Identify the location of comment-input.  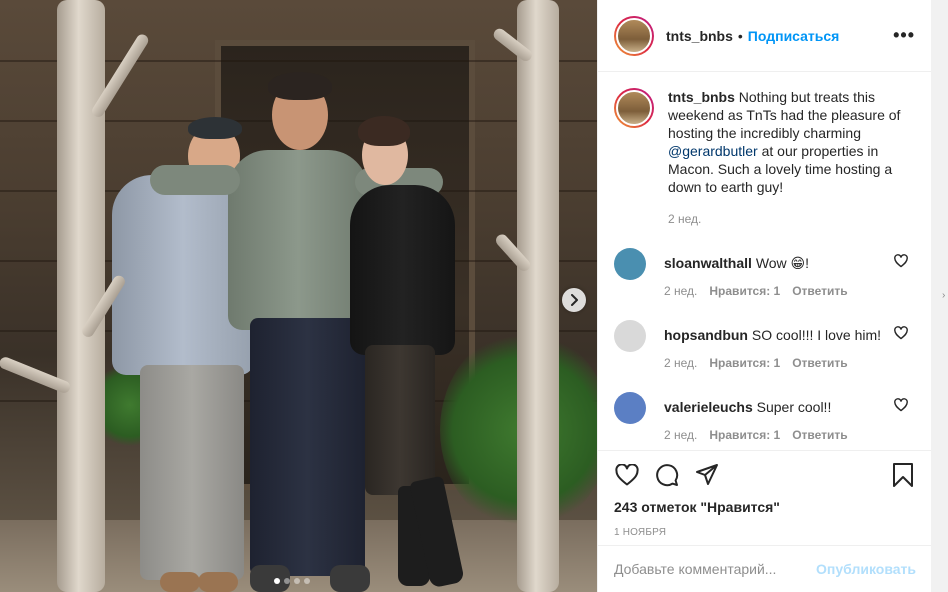
(715, 569).